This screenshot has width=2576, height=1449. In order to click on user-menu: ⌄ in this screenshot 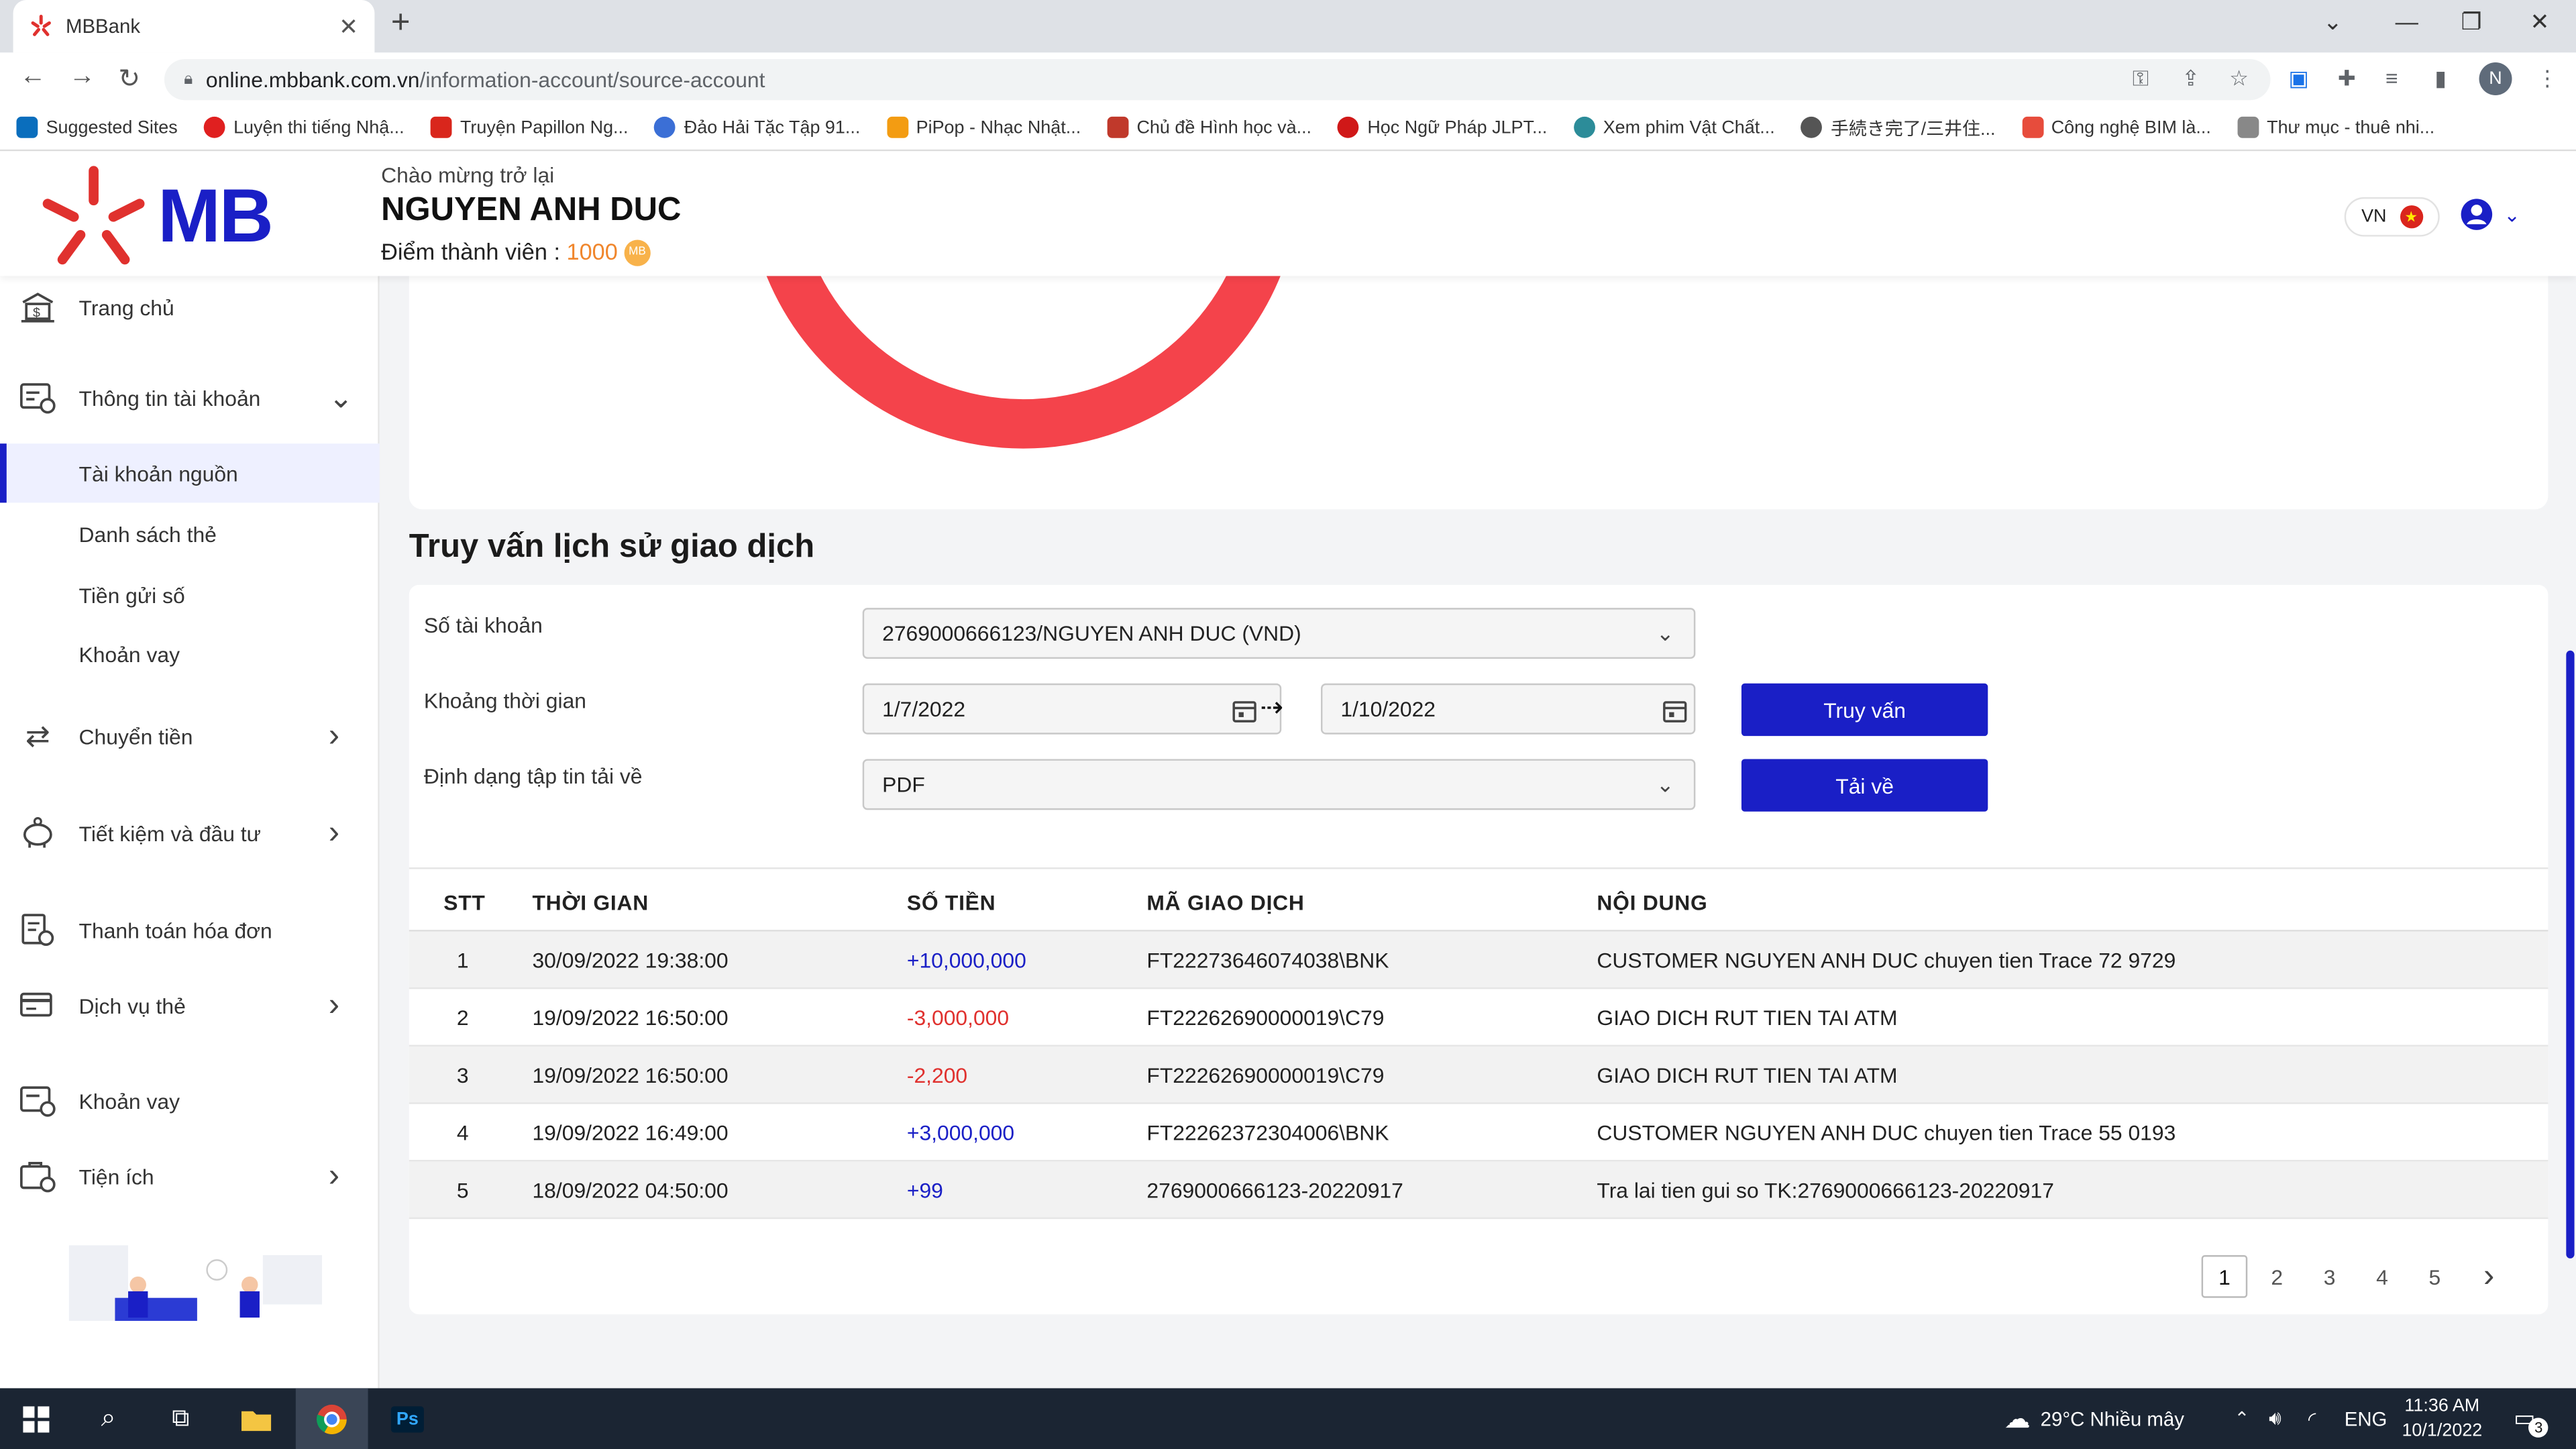, I will do `click(2489, 214)`.